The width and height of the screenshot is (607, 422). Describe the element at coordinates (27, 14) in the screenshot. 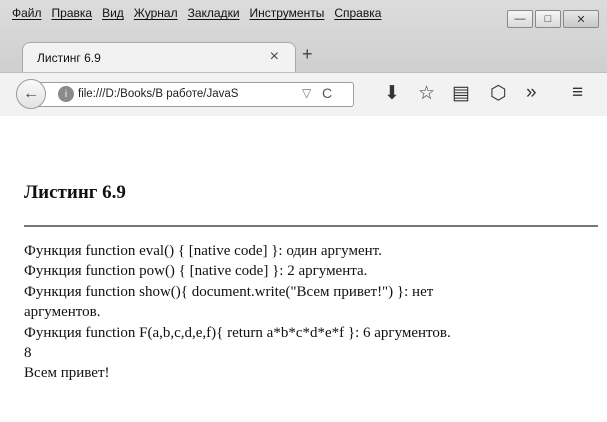

I see `menu-file: Файл` at that location.